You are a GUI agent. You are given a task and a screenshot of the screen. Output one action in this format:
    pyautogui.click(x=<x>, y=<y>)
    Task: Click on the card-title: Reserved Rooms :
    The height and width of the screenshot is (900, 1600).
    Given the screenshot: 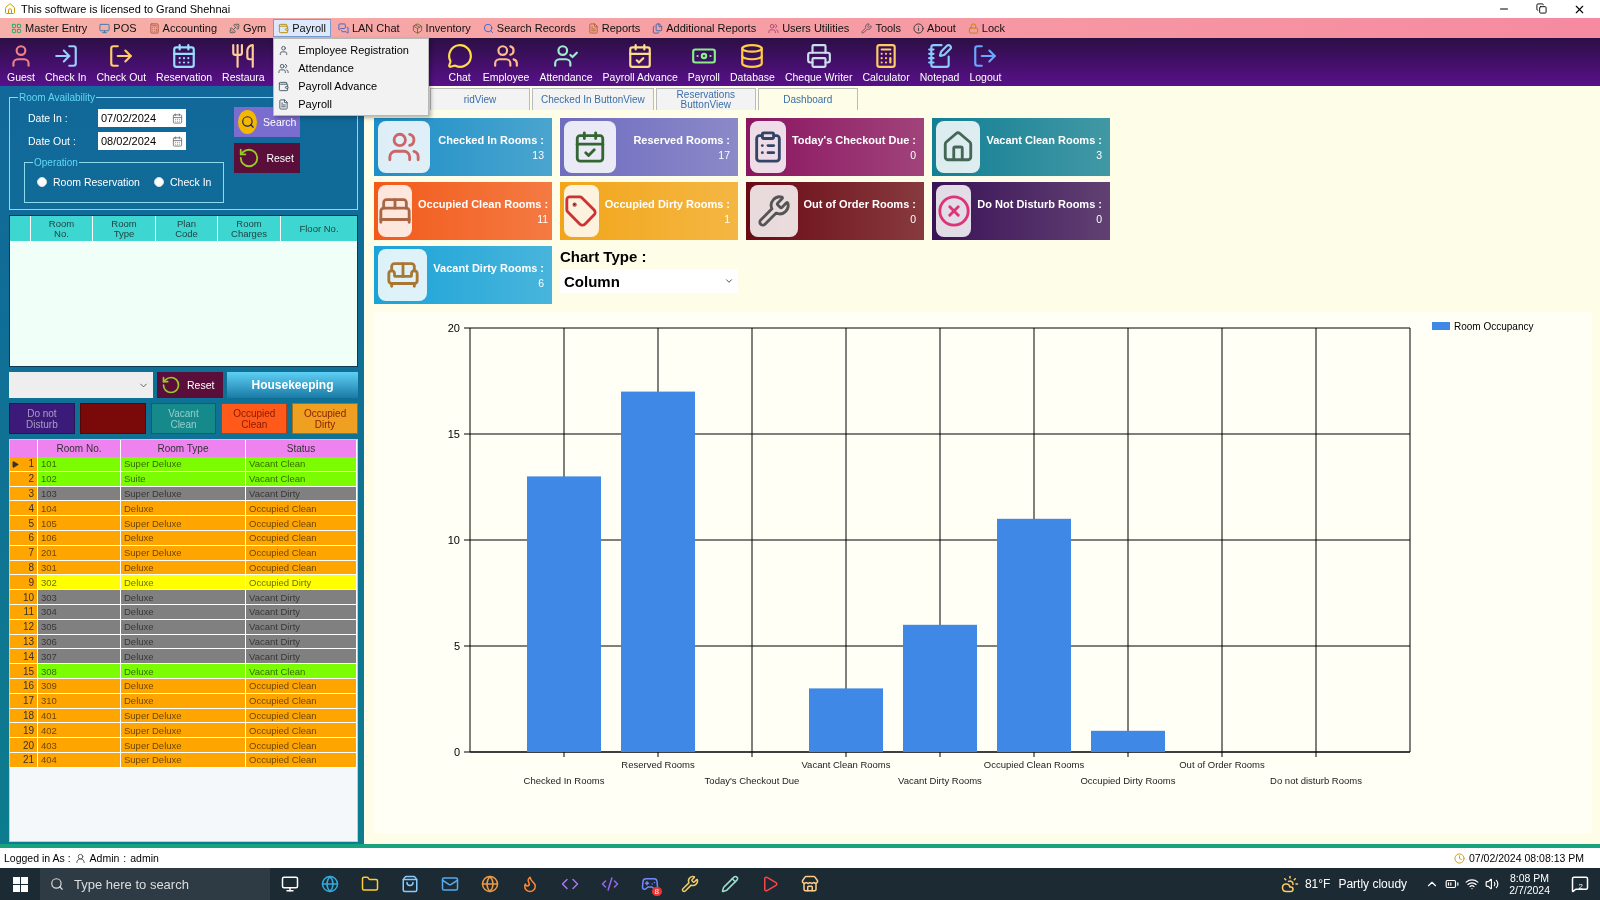 What is the action you would take?
    pyautogui.click(x=681, y=139)
    